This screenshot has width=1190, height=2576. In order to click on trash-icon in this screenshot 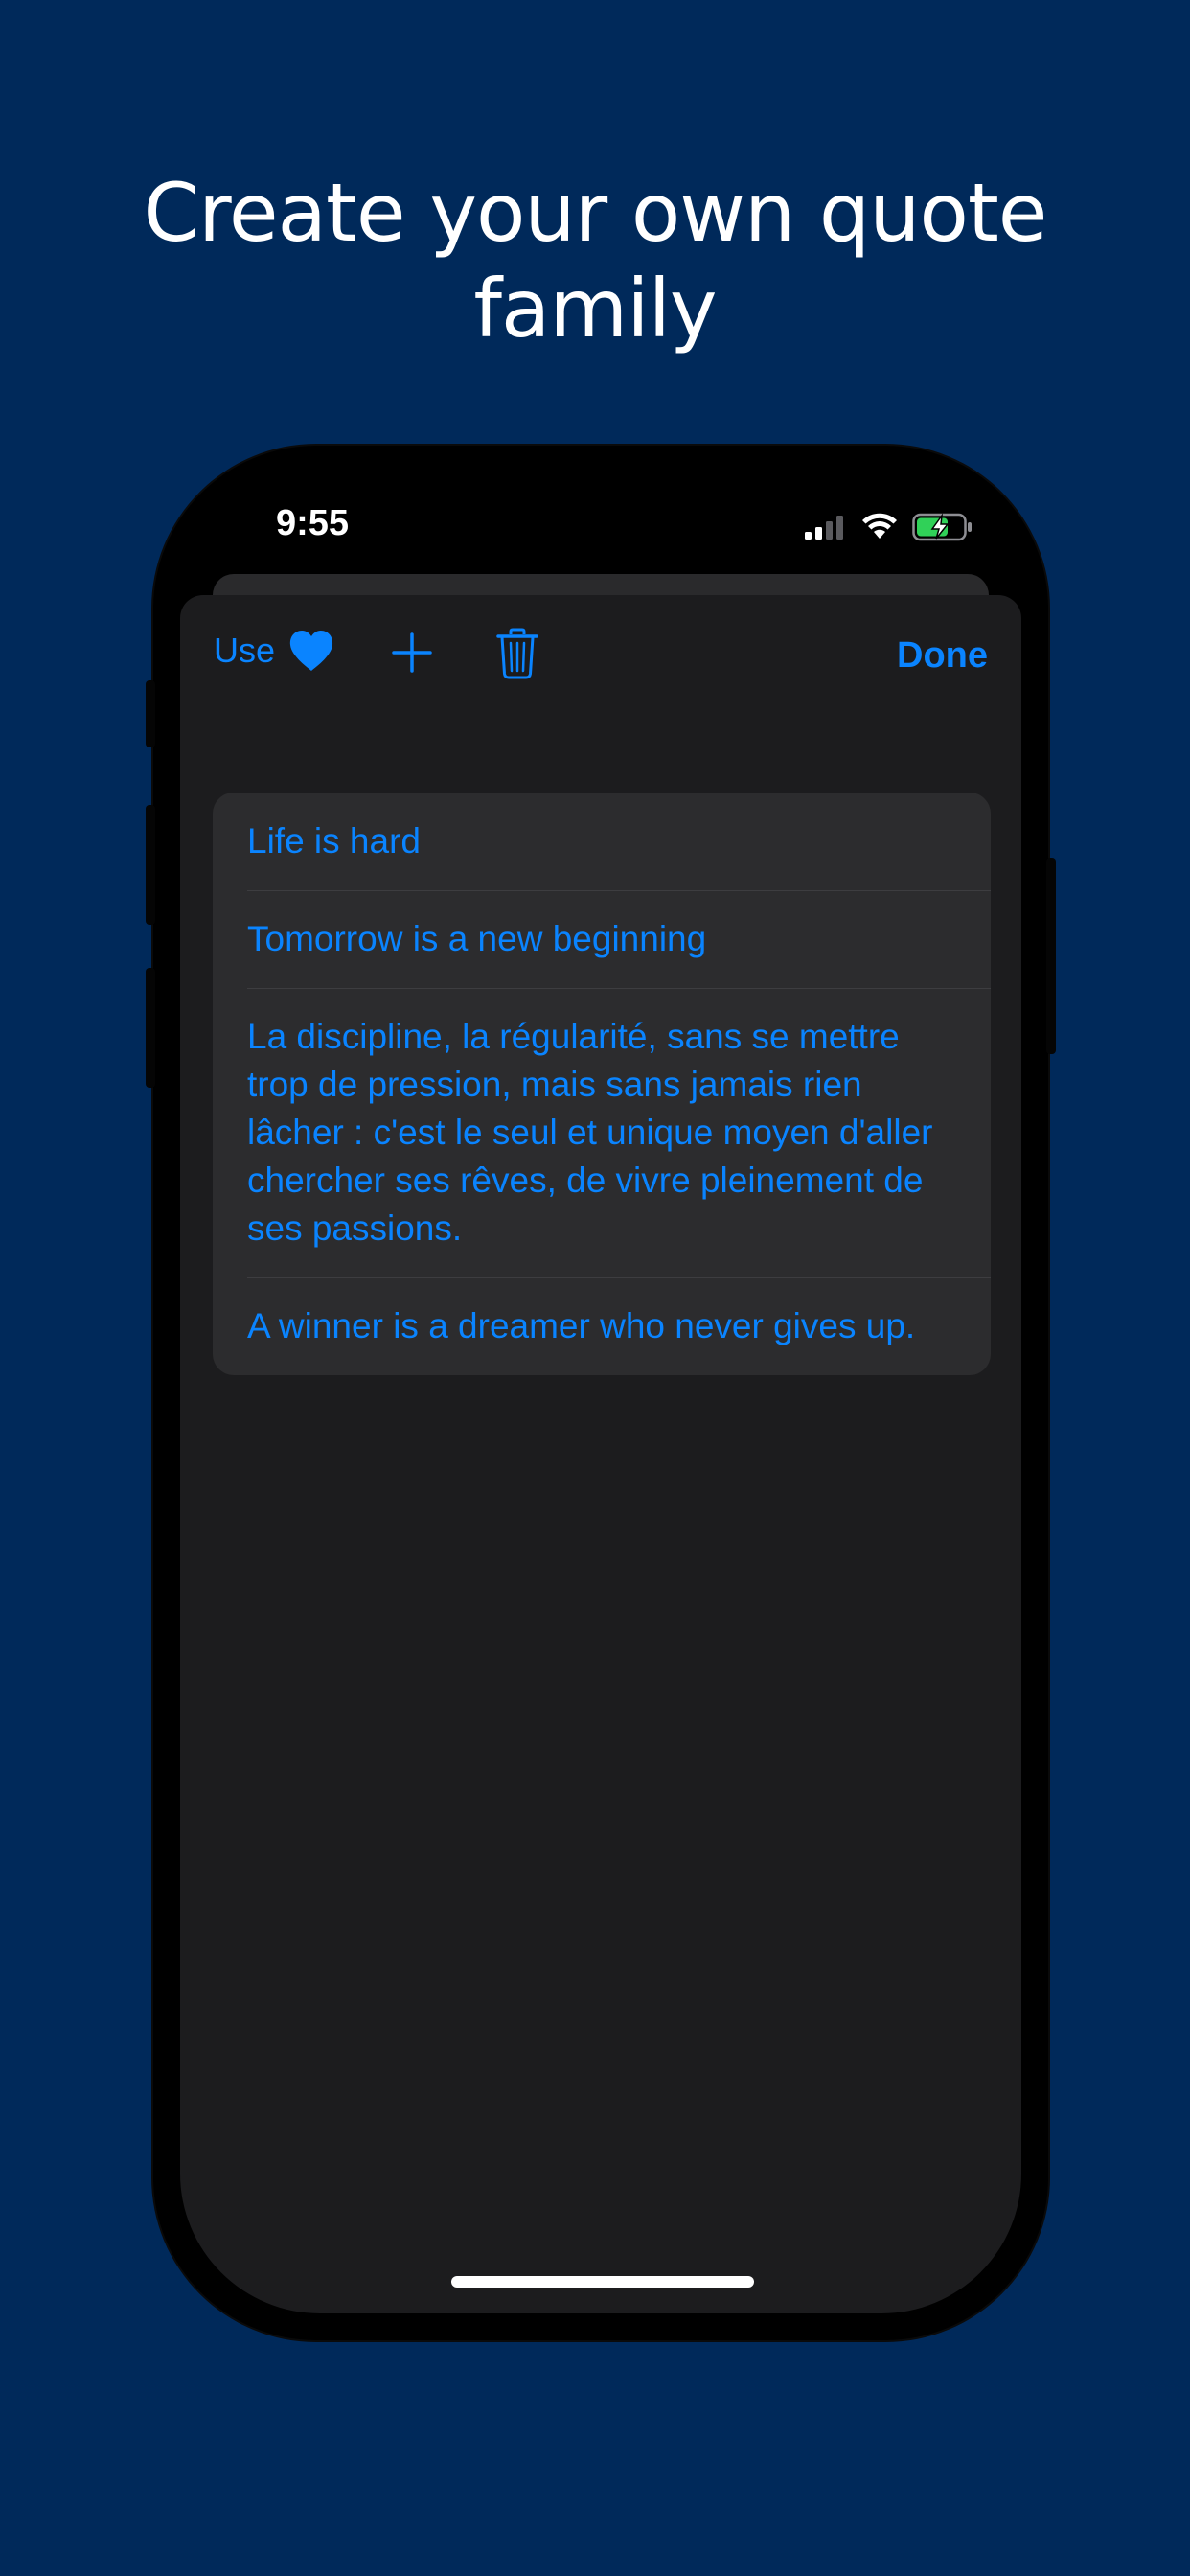, I will do `click(517, 653)`.